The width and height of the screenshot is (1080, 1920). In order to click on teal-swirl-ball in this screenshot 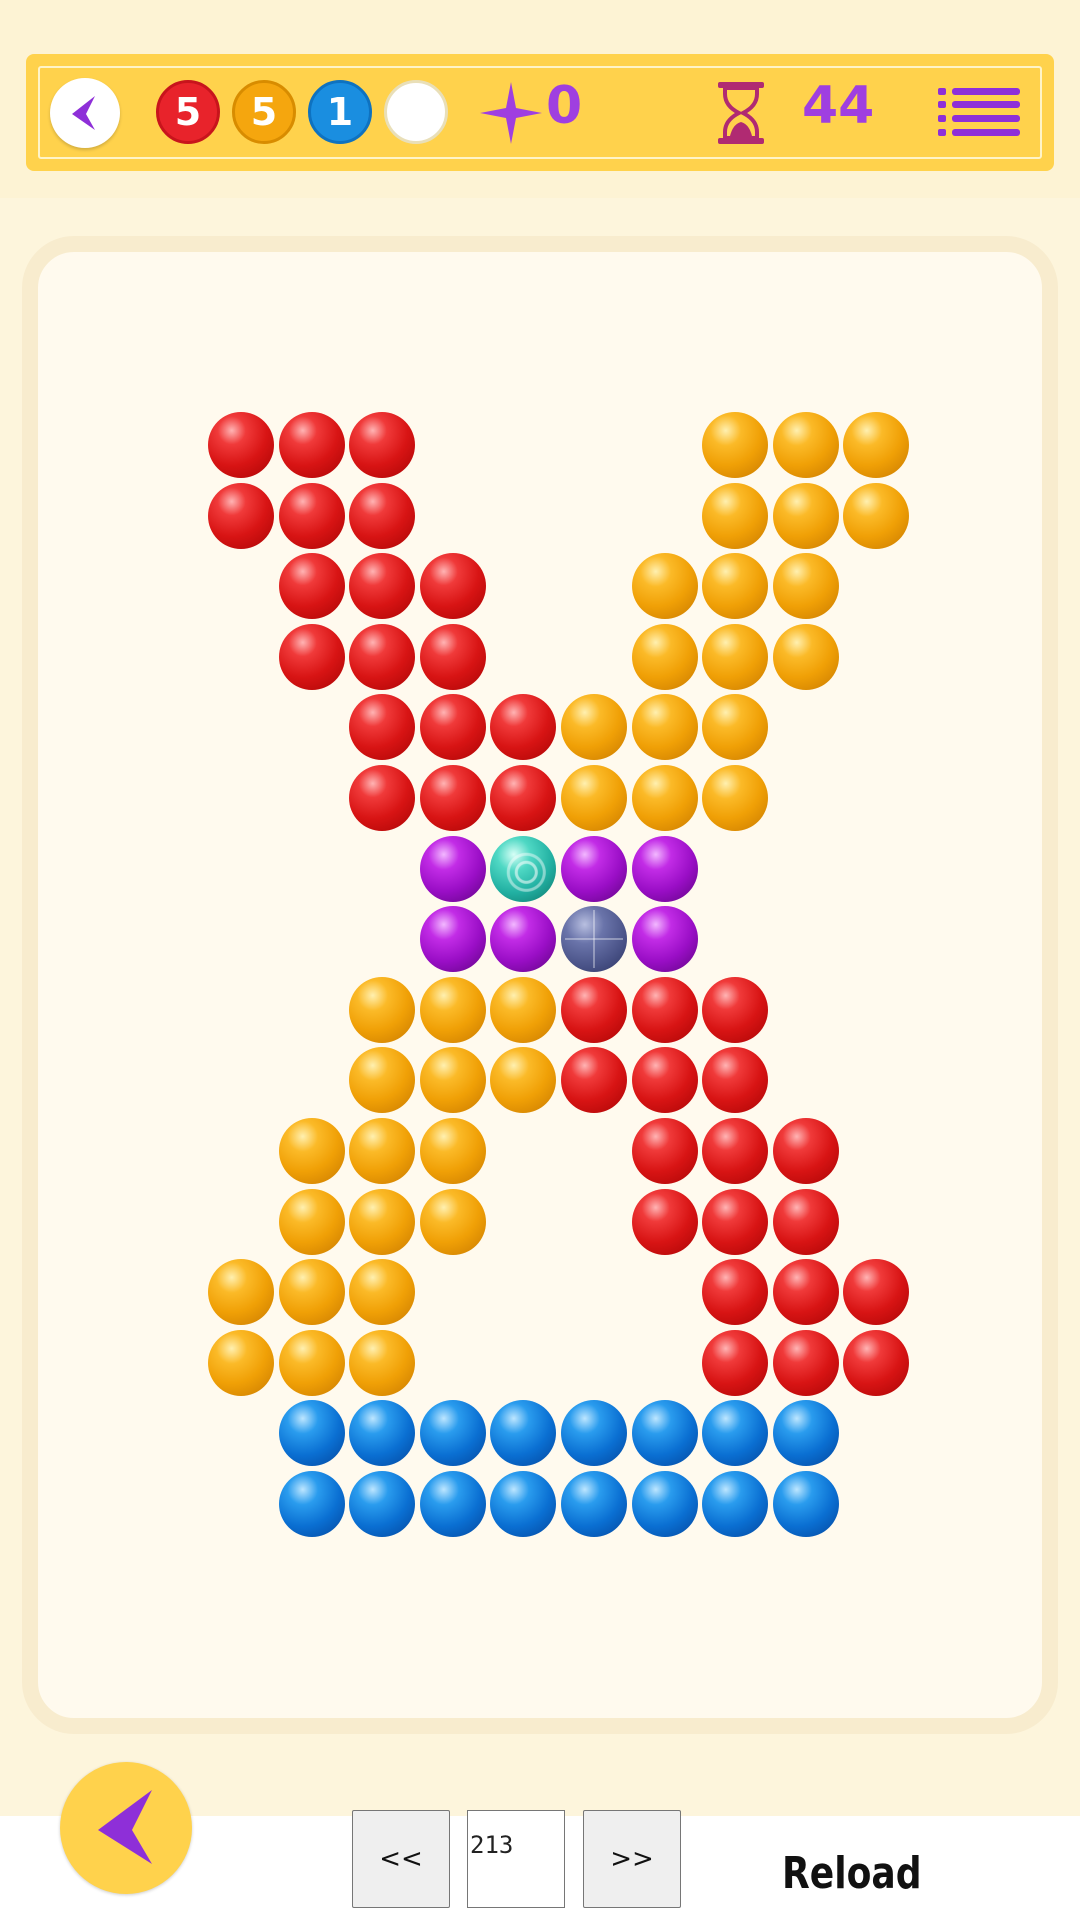, I will do `click(523, 869)`.